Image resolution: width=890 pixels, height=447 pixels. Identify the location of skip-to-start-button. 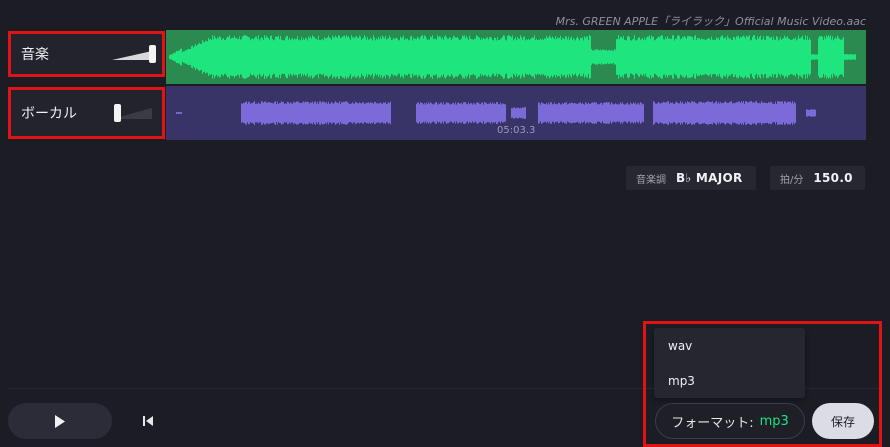
(148, 421).